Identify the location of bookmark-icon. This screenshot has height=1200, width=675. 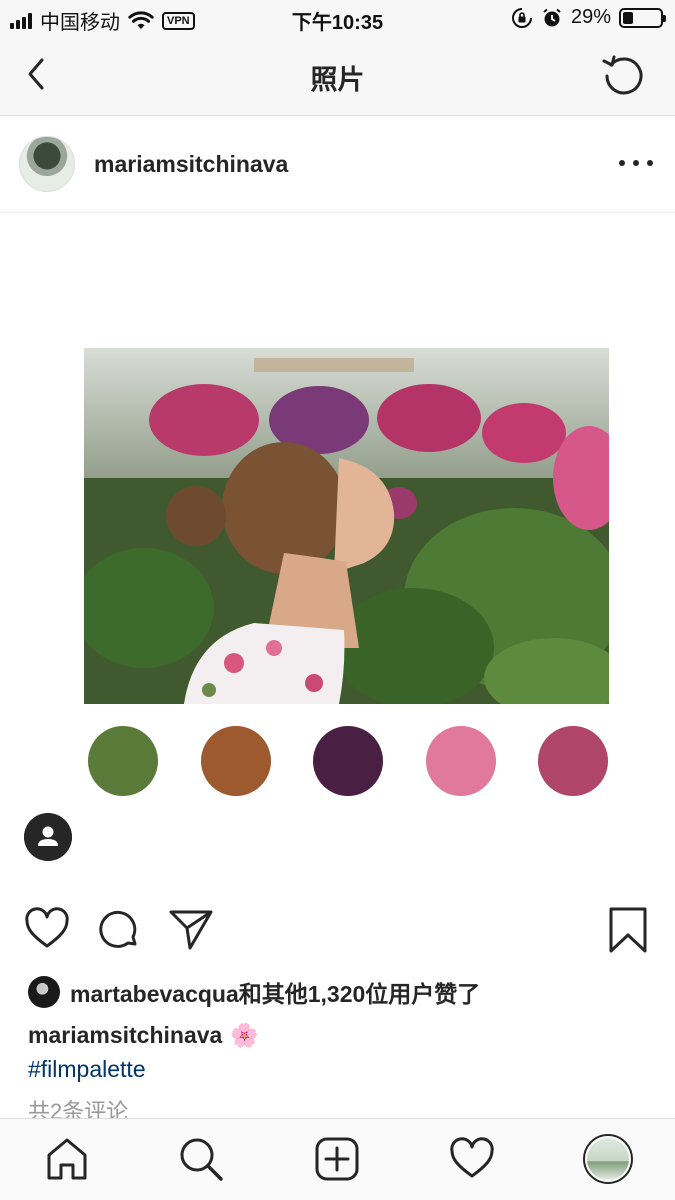
(628, 930).